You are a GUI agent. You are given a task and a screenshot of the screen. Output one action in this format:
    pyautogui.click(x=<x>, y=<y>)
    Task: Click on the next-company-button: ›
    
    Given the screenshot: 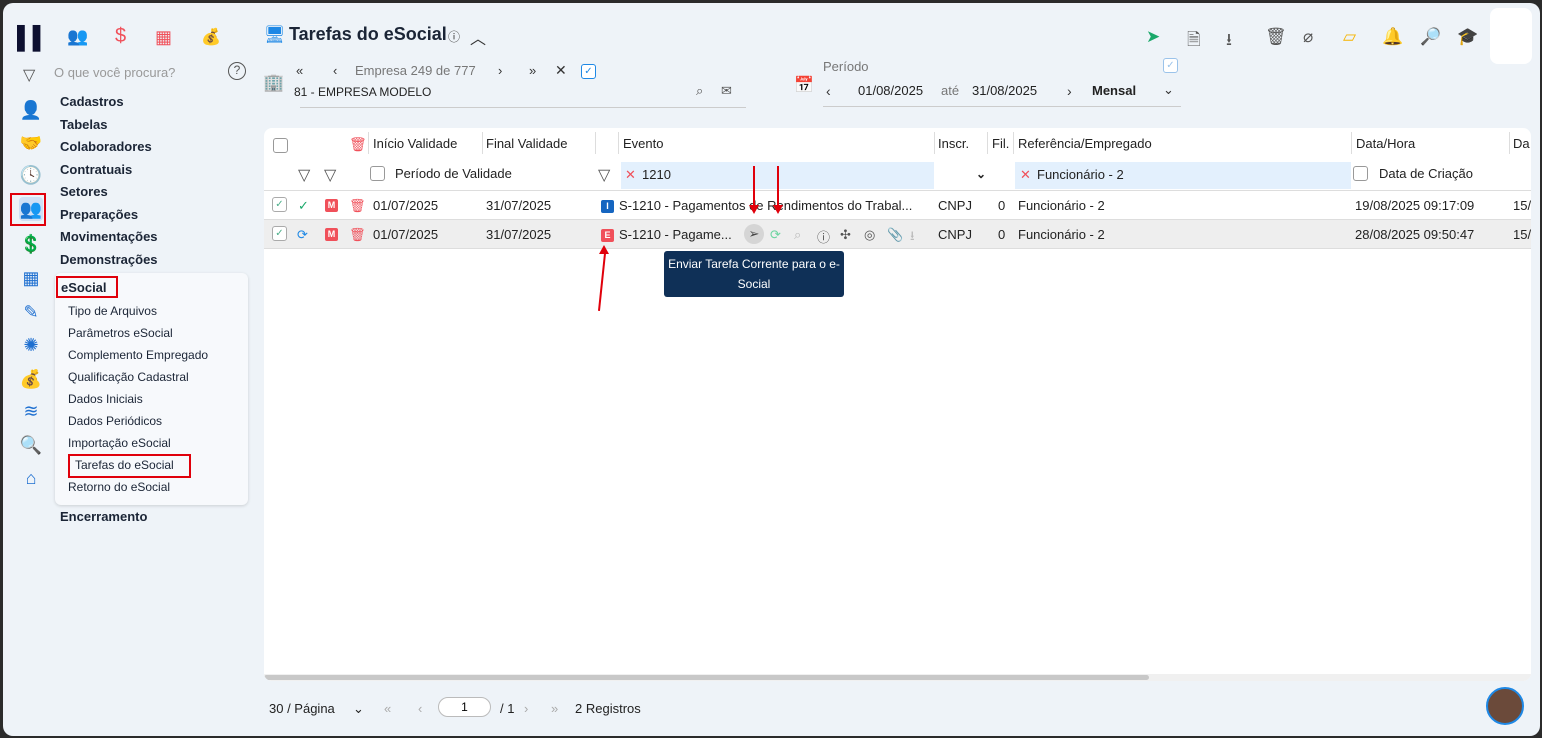 What is the action you would take?
    pyautogui.click(x=500, y=70)
    